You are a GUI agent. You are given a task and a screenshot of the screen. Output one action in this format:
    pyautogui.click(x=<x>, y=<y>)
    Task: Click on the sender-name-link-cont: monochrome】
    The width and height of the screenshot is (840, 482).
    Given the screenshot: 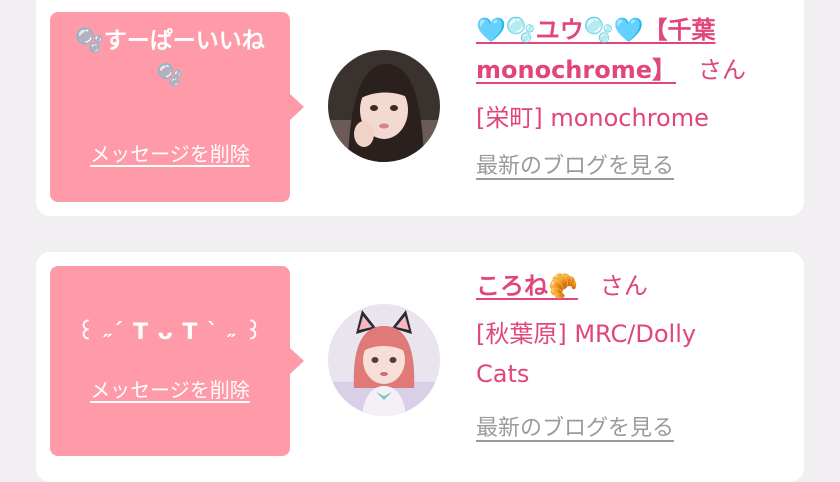 What is the action you would take?
    pyautogui.click(x=576, y=70)
    